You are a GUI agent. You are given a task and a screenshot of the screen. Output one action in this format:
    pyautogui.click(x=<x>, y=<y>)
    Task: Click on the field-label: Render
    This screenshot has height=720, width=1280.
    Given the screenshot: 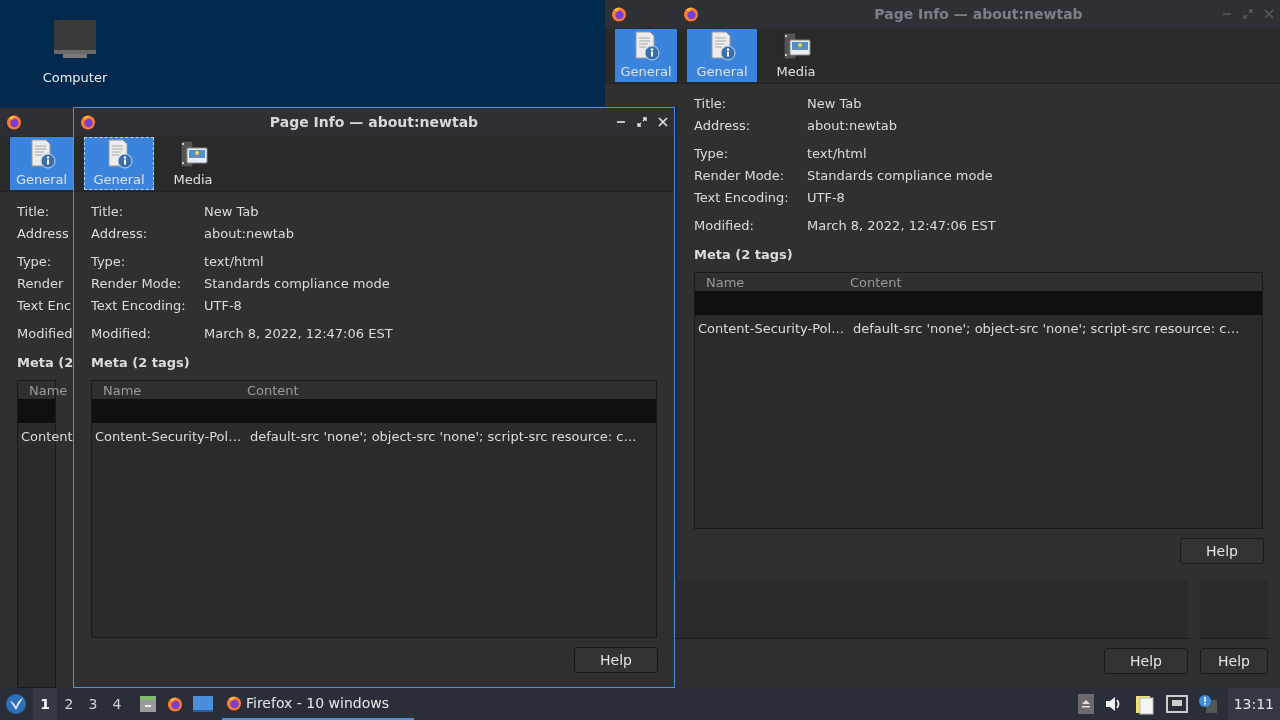 What is the action you would take?
    pyautogui.click(x=41, y=283)
    